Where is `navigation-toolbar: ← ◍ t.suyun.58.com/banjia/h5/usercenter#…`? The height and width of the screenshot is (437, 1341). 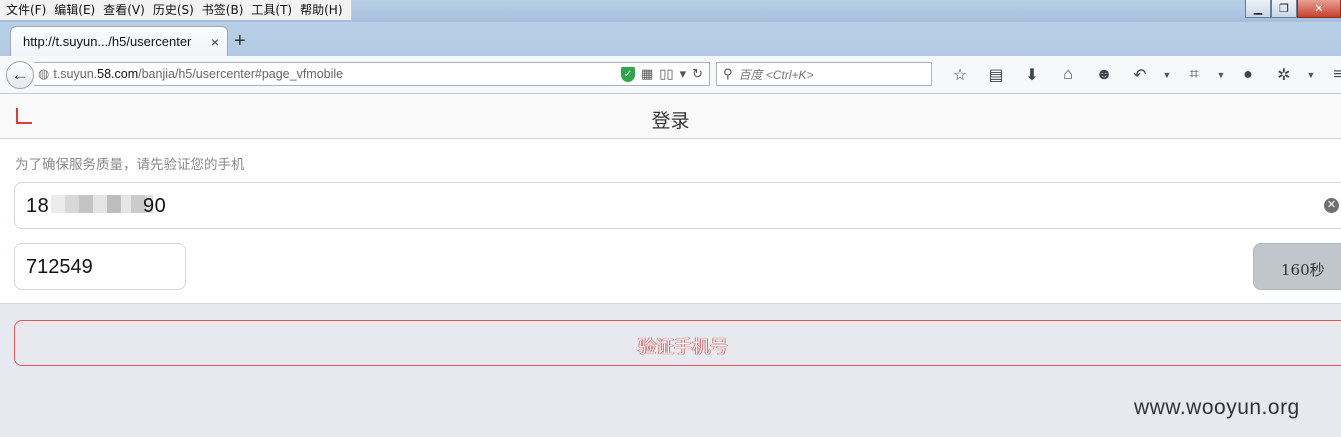
navigation-toolbar: ← ◍ t.suyun.58.com/banjia/h5/usercenter#… is located at coordinates (670, 75).